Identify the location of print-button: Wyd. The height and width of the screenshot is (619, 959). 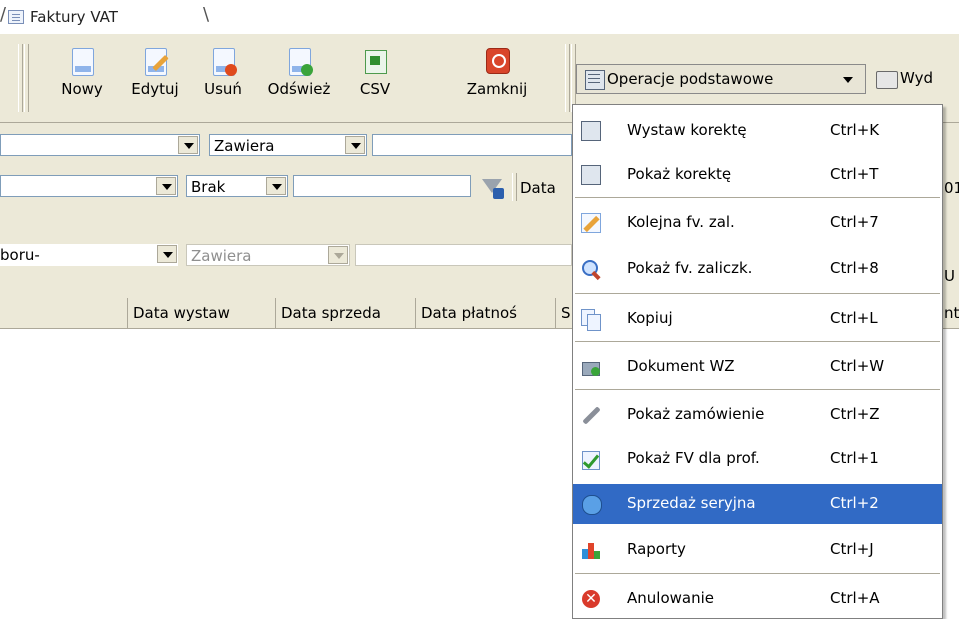
(915, 79).